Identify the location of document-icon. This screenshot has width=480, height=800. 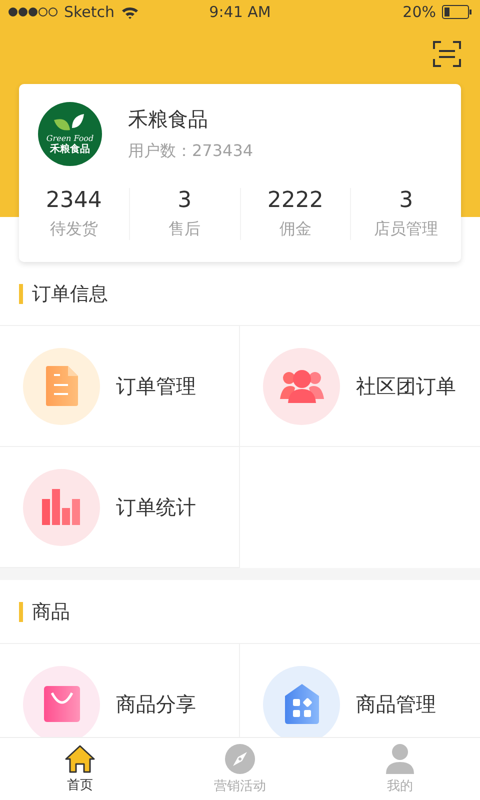
(62, 386).